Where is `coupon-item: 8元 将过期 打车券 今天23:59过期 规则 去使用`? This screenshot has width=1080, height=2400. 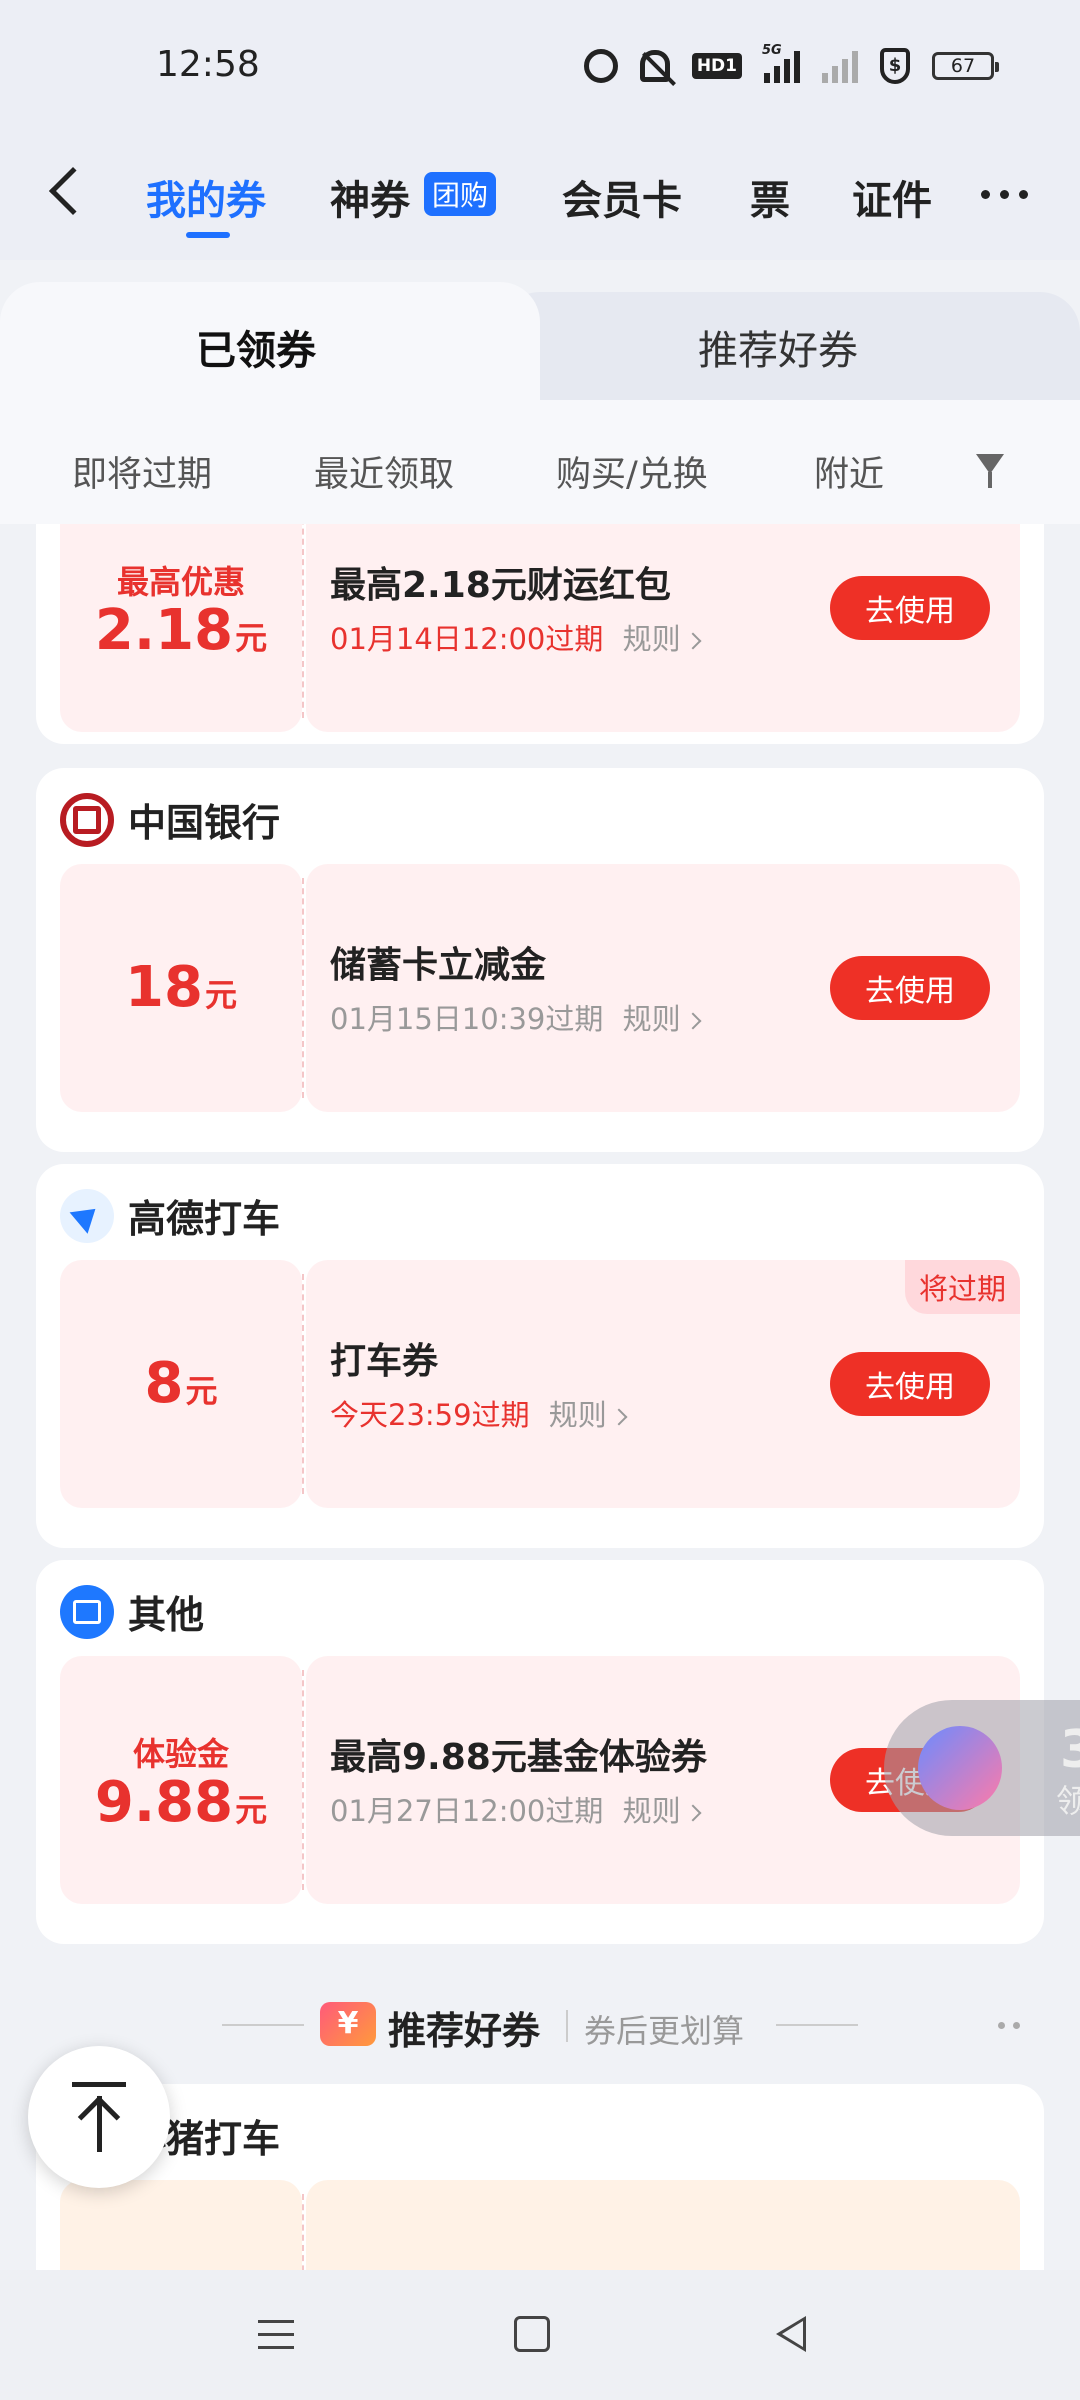 coupon-item: 8元 将过期 打车券 今天23:59过期 规则 去使用 is located at coordinates (540, 1384).